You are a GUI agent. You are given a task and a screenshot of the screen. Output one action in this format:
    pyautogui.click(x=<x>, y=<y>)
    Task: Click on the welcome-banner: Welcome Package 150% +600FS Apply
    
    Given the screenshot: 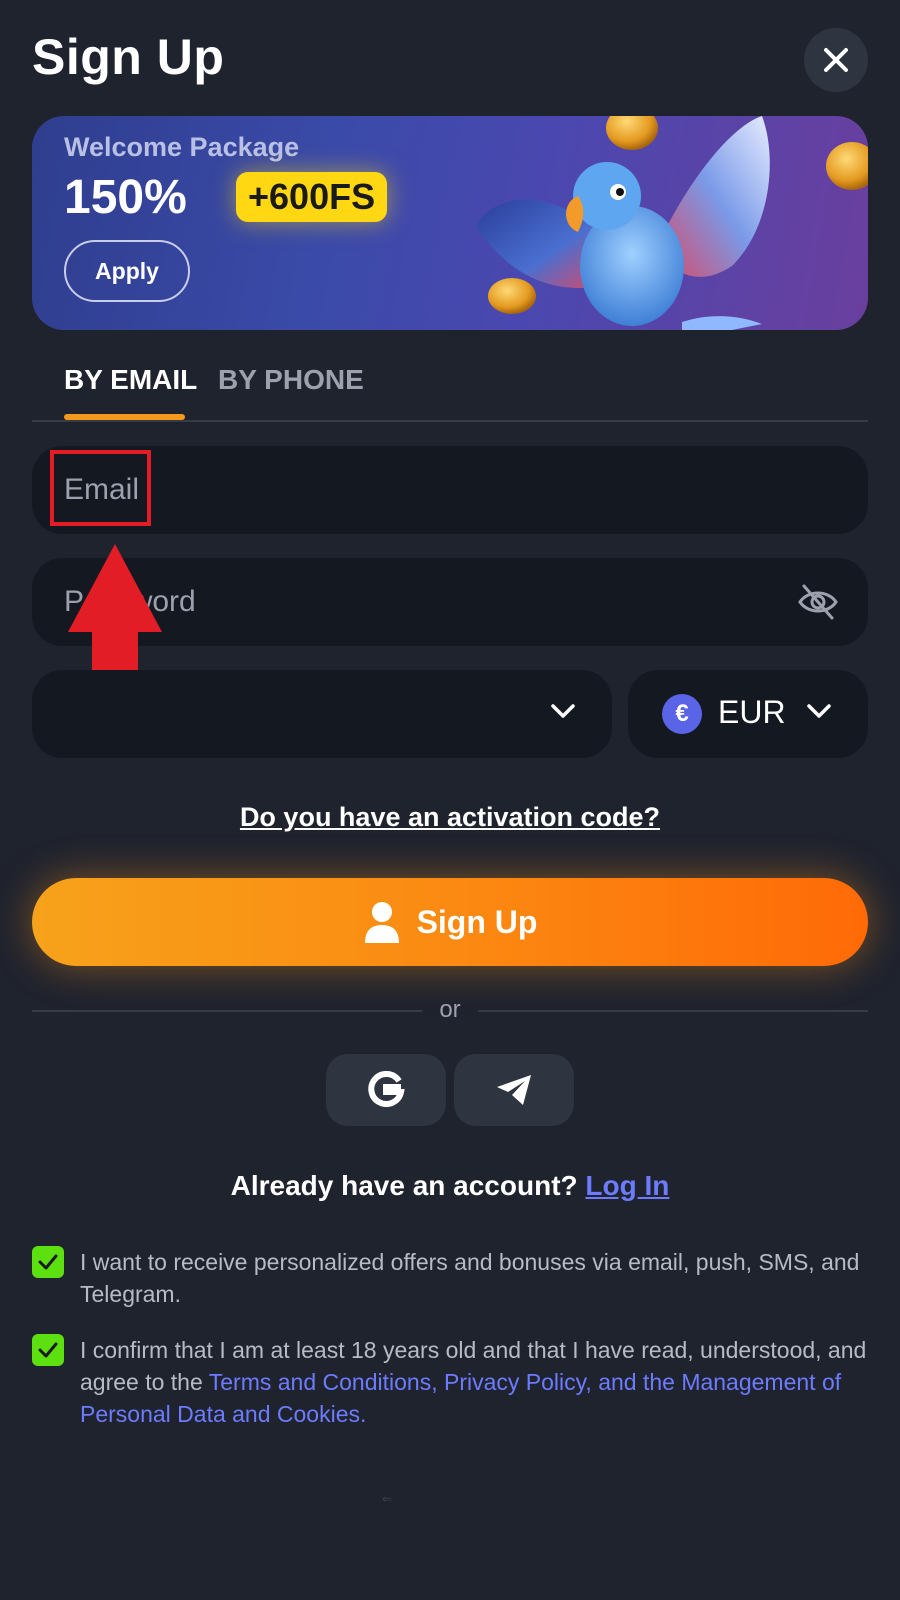 What is the action you would take?
    pyautogui.click(x=450, y=223)
    